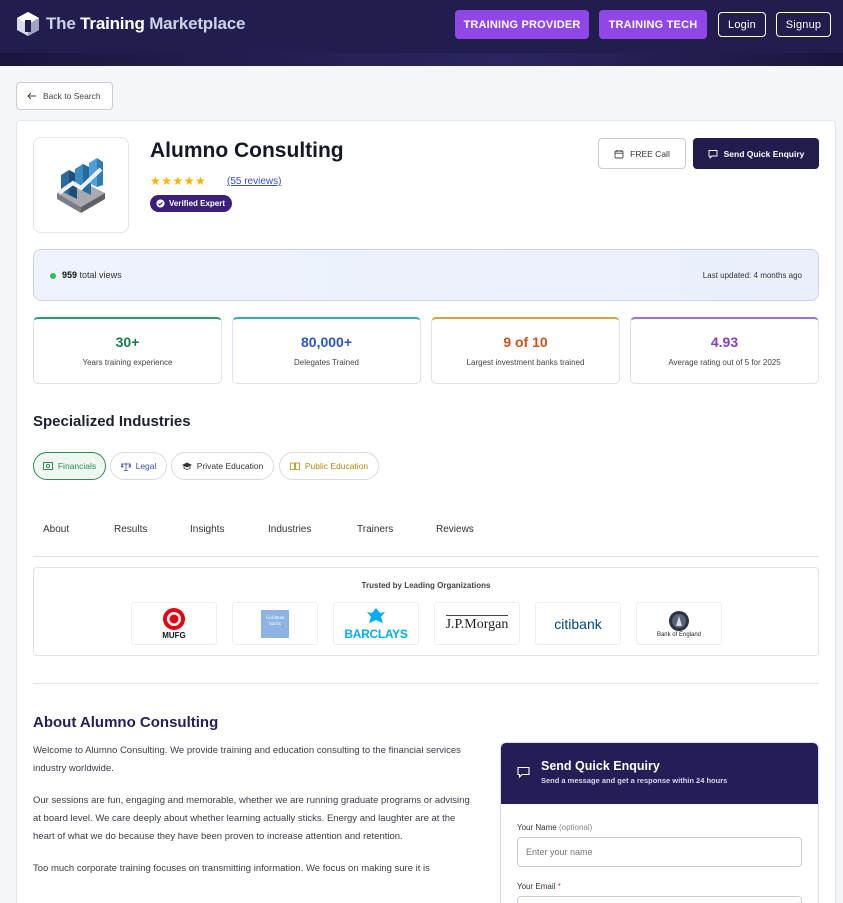 The width and height of the screenshot is (843, 903). Describe the element at coordinates (197, 203) in the screenshot. I see `verified-label: Verified Expert` at that location.